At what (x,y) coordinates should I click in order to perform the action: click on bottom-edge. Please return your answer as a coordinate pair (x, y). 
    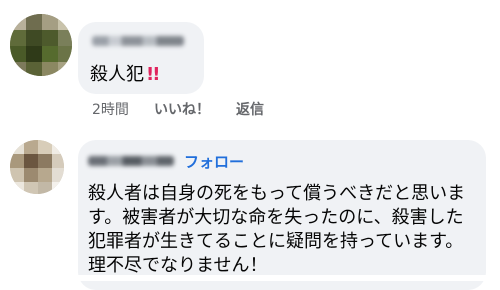
    Looking at the image, I should click on (250, 278).